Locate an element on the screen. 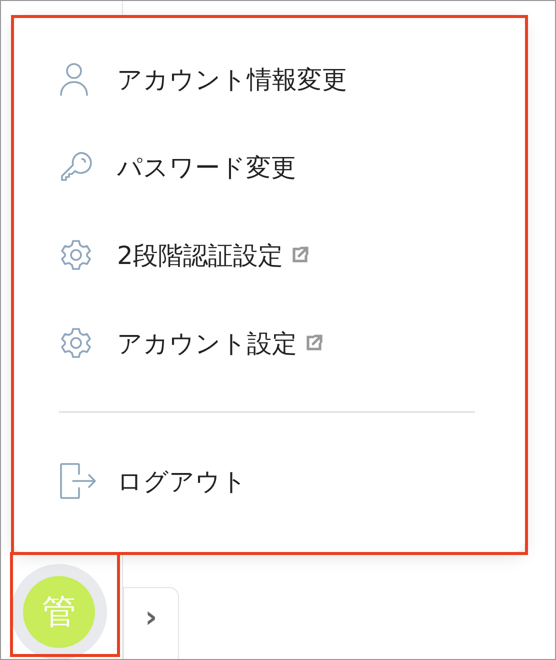 Image resolution: width=556 pixels, height=660 pixels. menu-label: ログアウト is located at coordinates (182, 482).